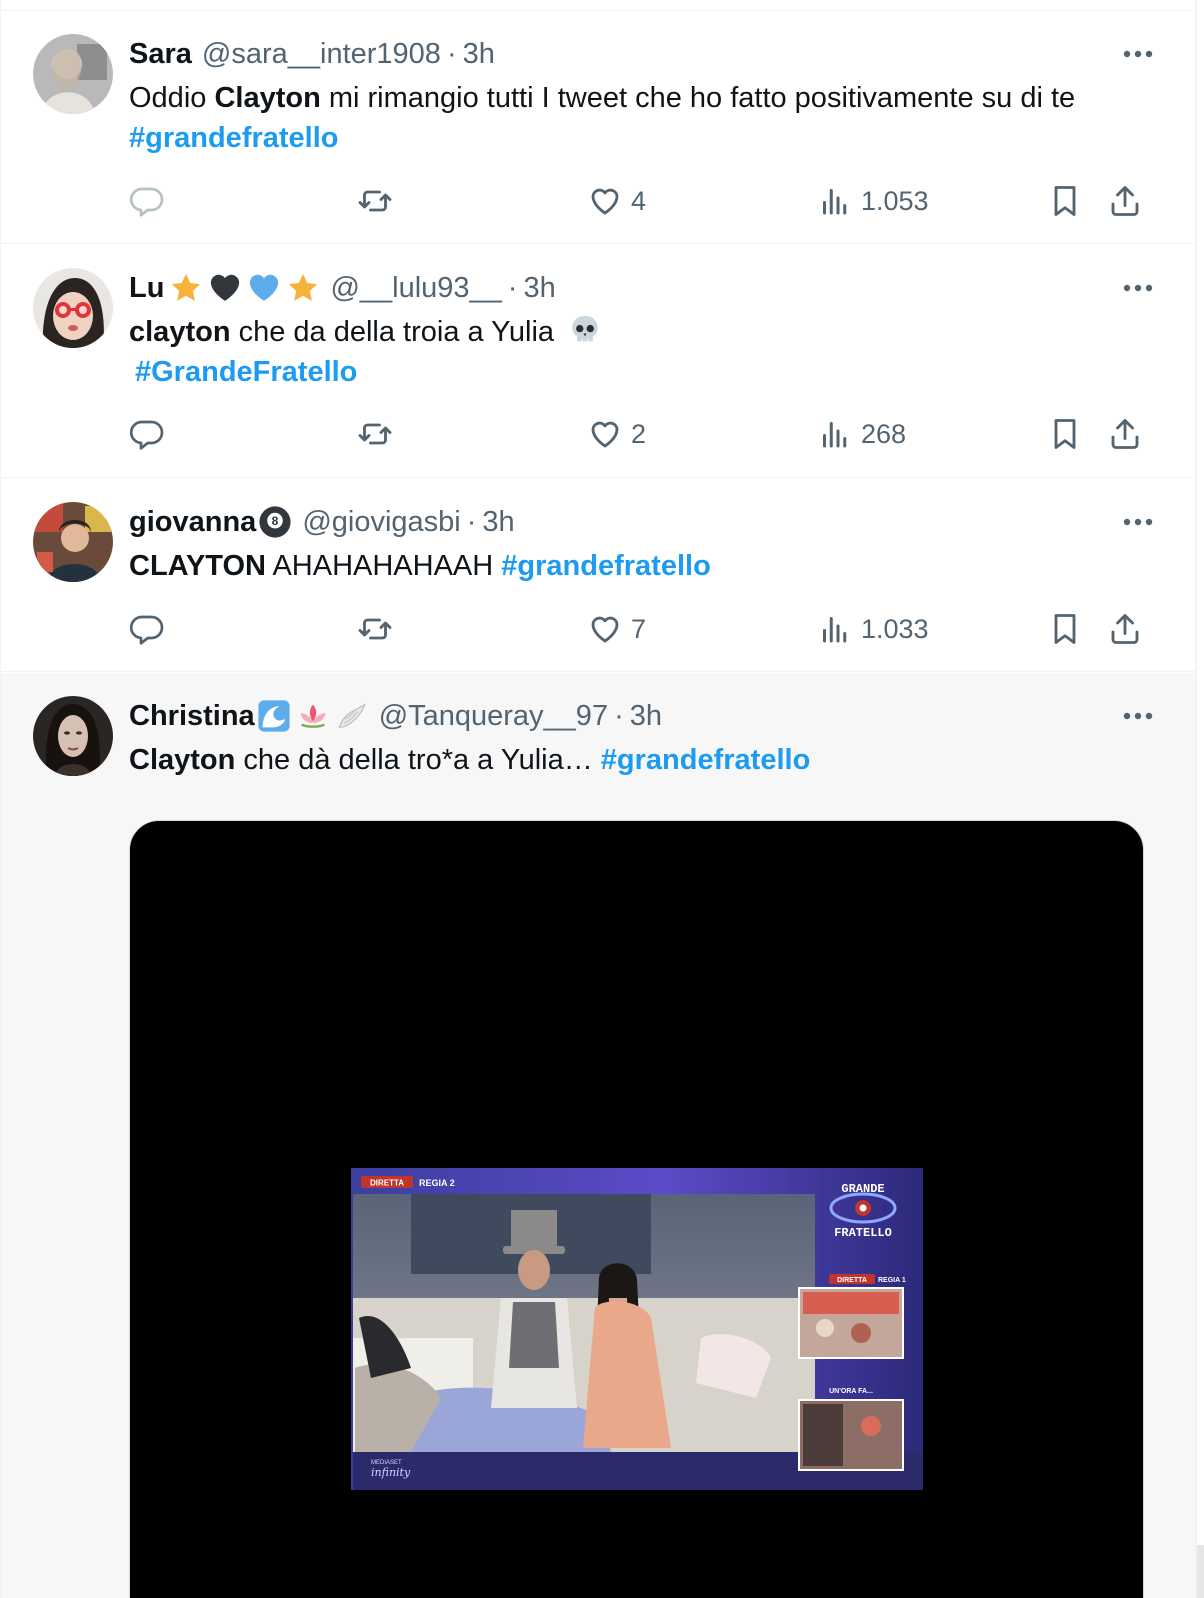  Describe the element at coordinates (312, 716) in the screenshot. I see `lotus-emoji-icon` at that location.